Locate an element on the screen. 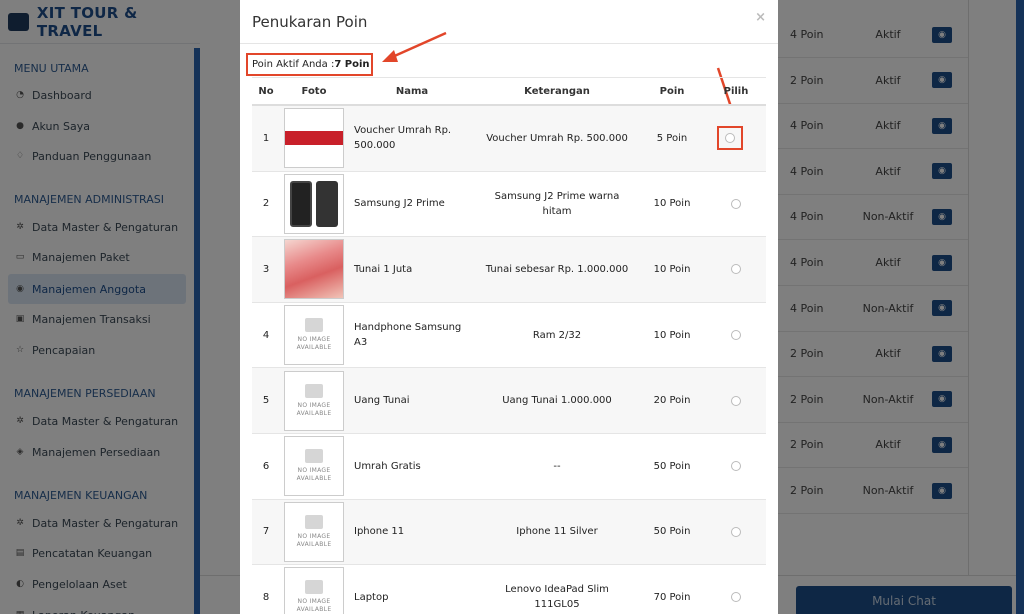 The width and height of the screenshot is (1024, 614). row-number: 8 is located at coordinates (266, 597).